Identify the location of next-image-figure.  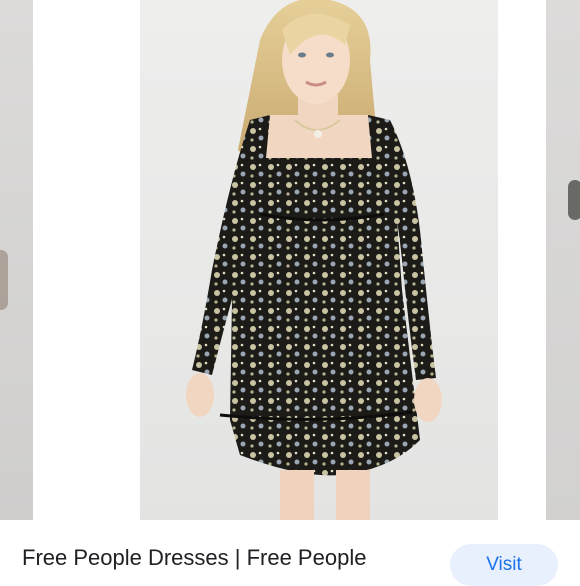
(574, 200).